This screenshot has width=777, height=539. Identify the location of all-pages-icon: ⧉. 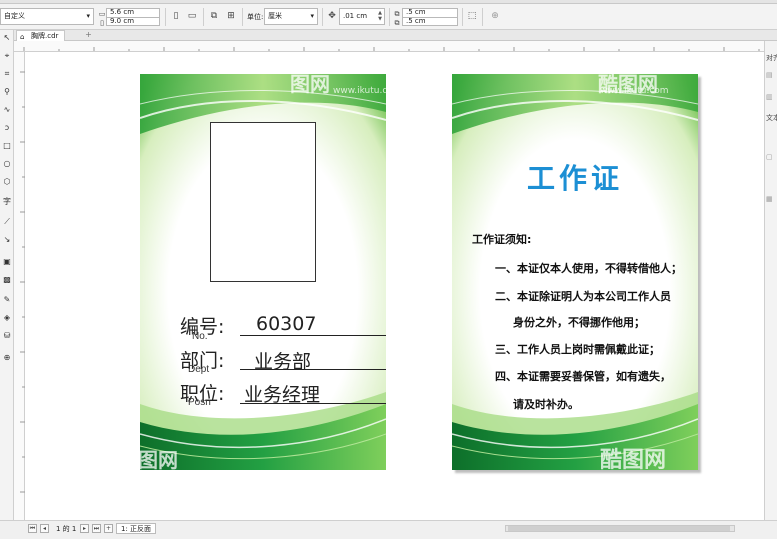
(214, 16).